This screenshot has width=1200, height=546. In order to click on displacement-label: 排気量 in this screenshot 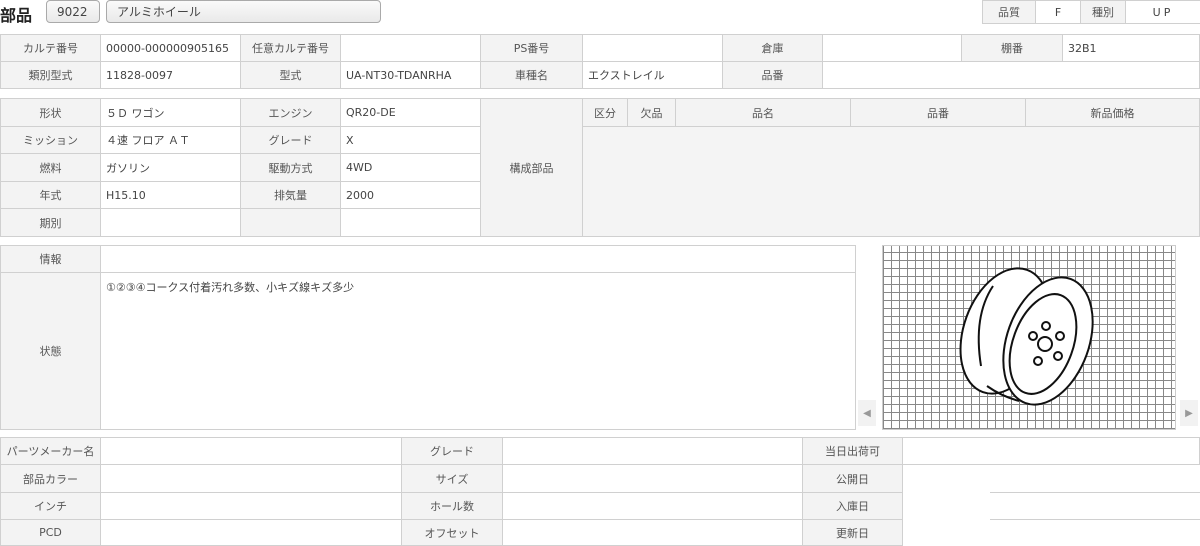, I will do `click(290, 195)`.